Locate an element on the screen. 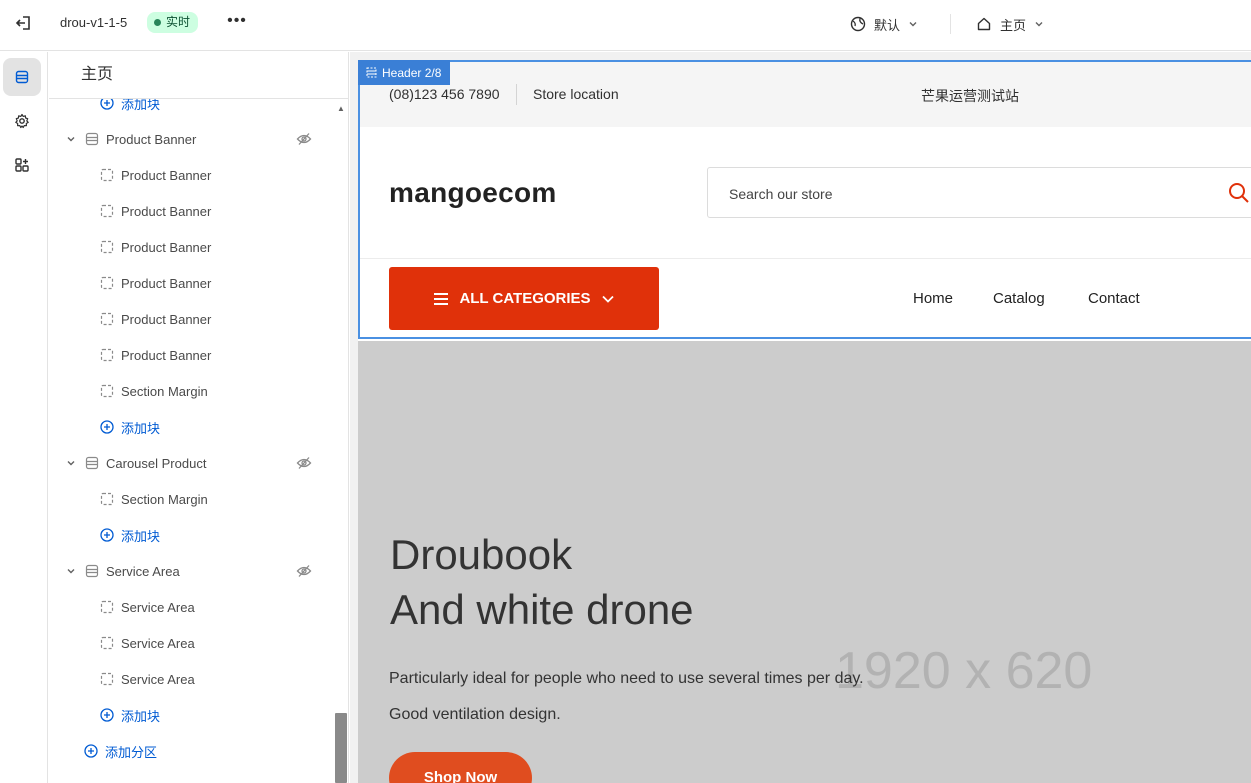 The image size is (1251, 783). nav-contact: Contact is located at coordinates (1114, 298).